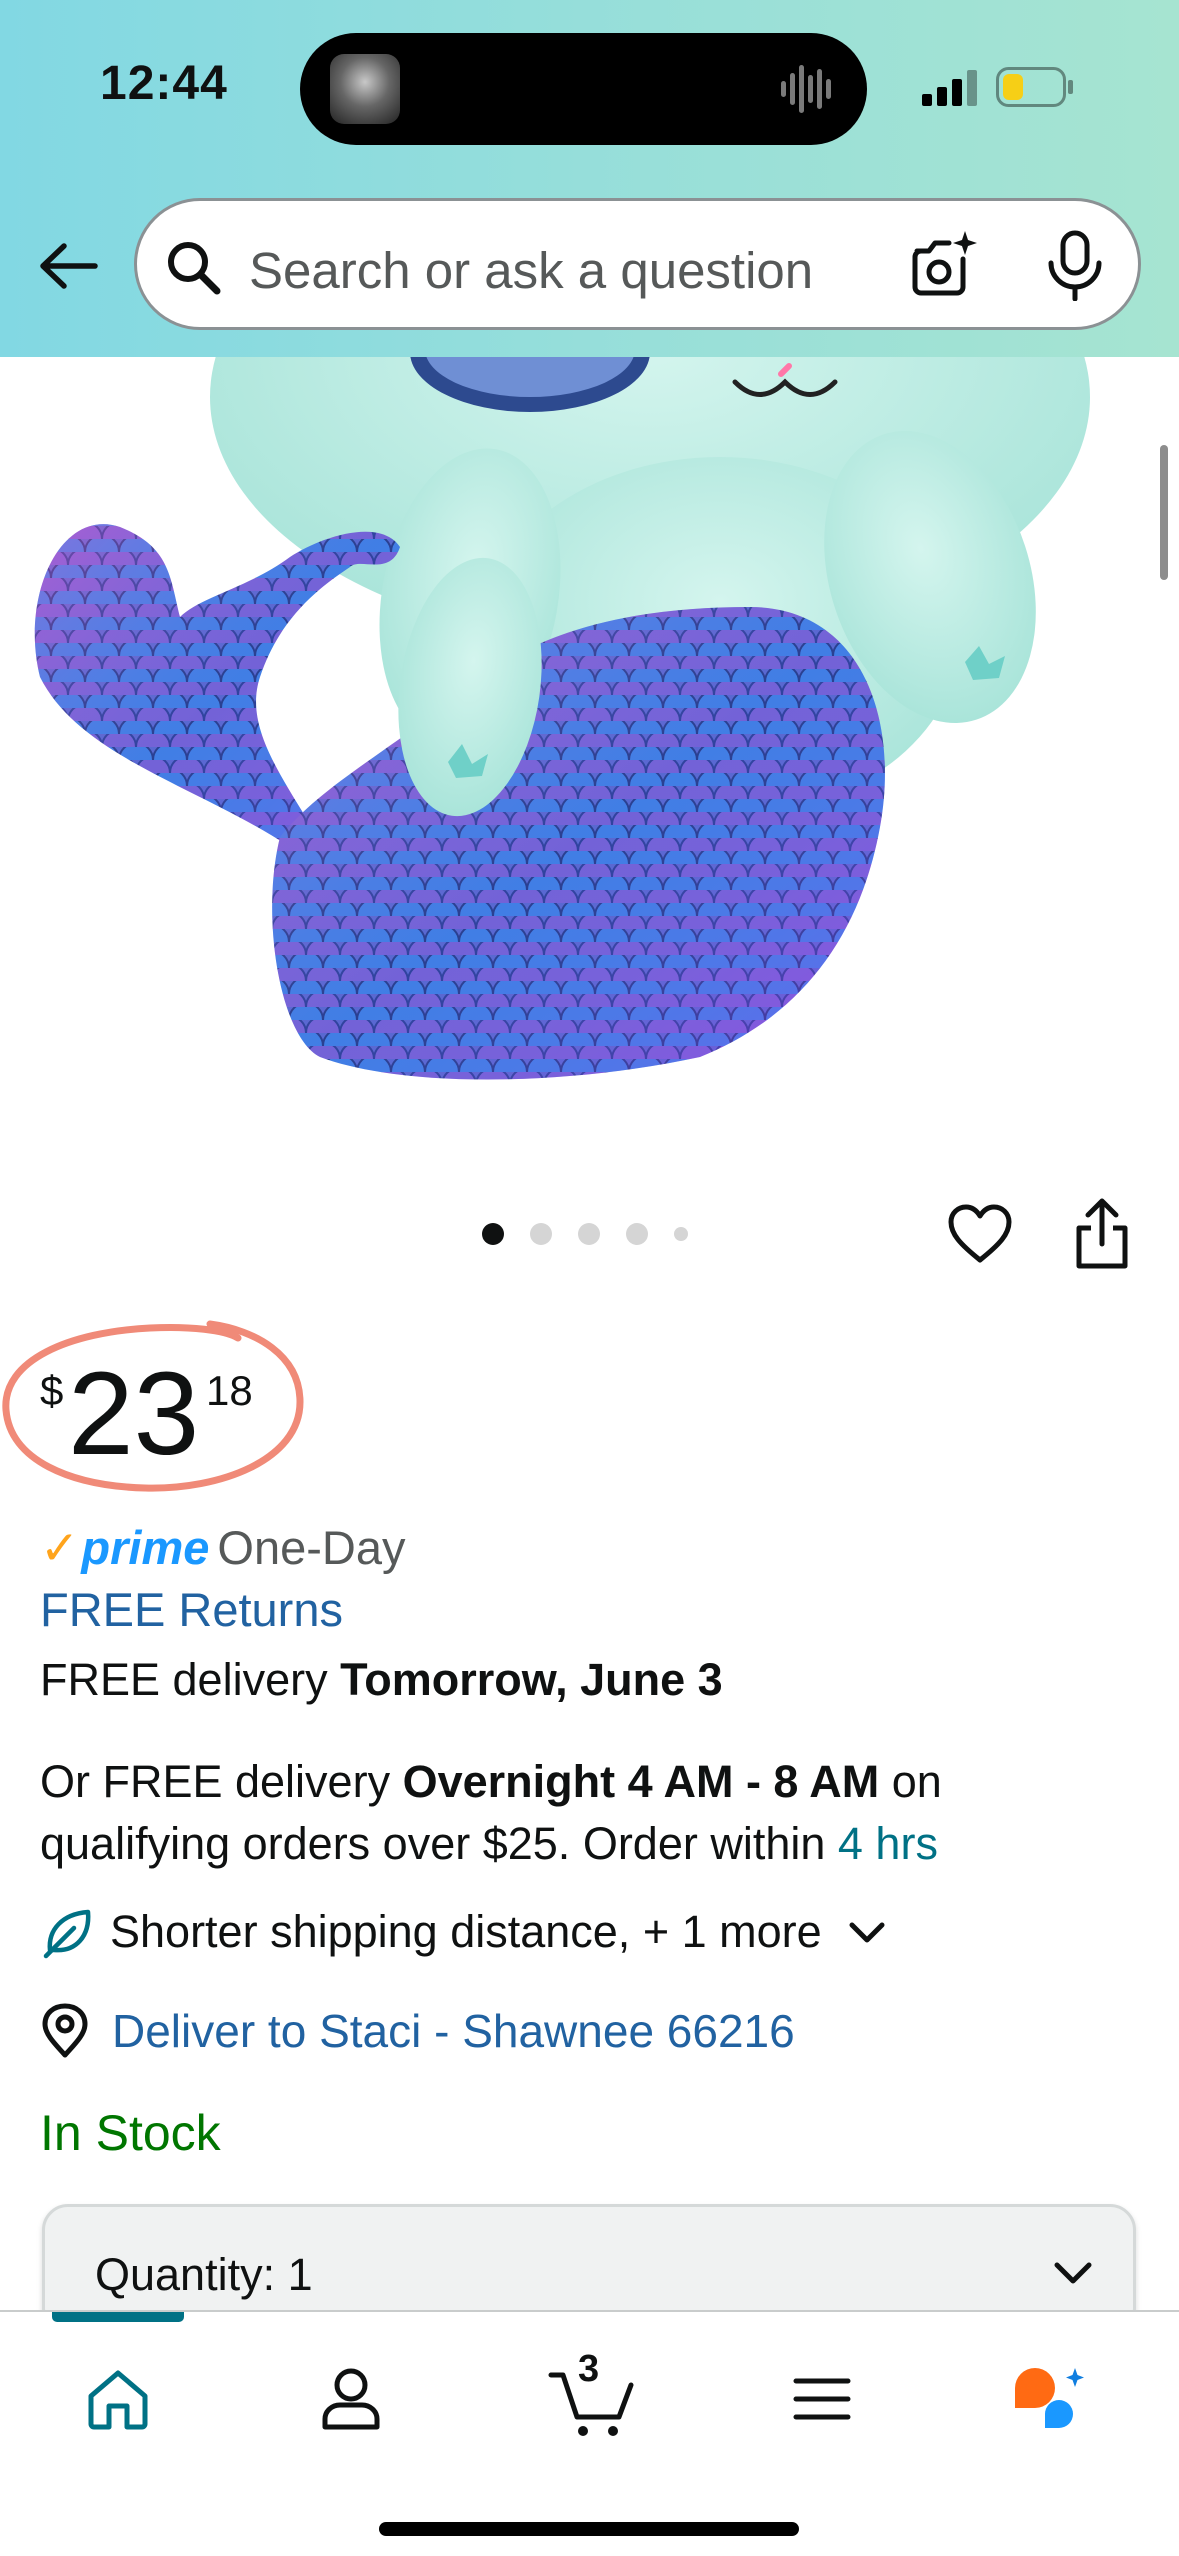 Image resolution: width=1179 pixels, height=2556 pixels. I want to click on prime-one-day: ✓ prime One-Day, so click(222, 1548).